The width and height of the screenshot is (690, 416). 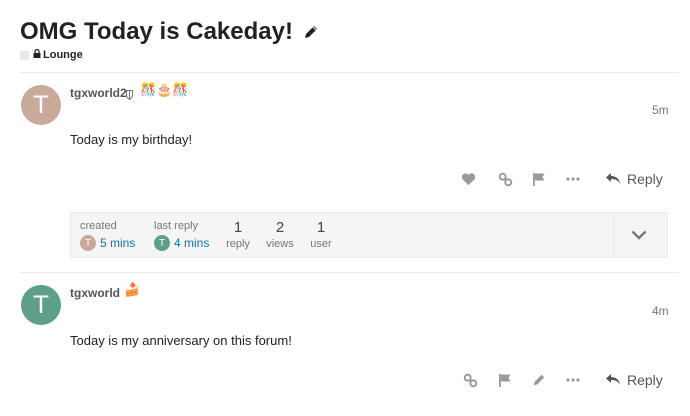 What do you see at coordinates (238, 244) in the screenshot?
I see `replies-label: reply` at bounding box center [238, 244].